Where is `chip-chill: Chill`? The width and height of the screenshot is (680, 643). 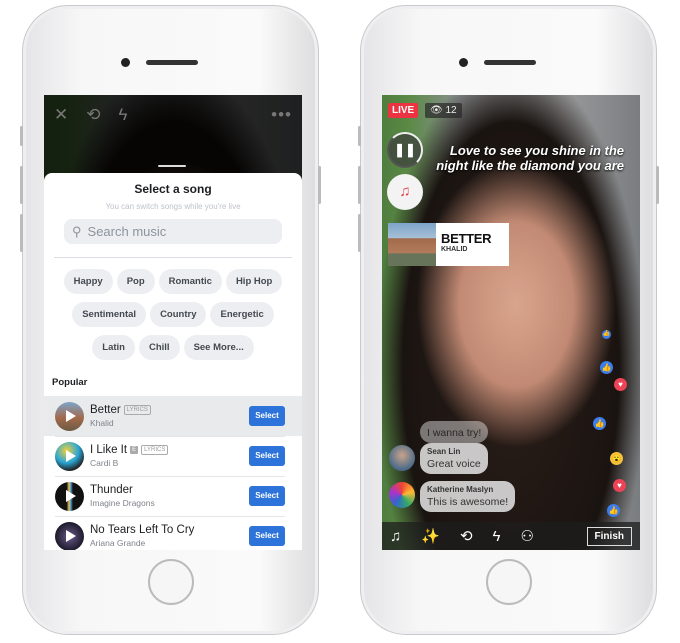 chip-chill: Chill is located at coordinates (159, 347).